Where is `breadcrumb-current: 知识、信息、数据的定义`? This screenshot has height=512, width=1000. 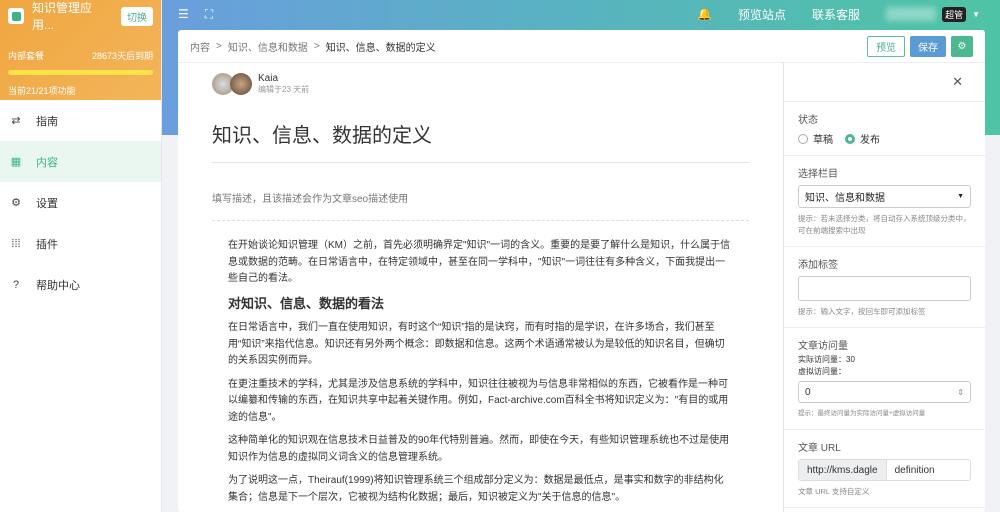
breadcrumb-current: 知识、信息、数据的定义 is located at coordinates (380, 48).